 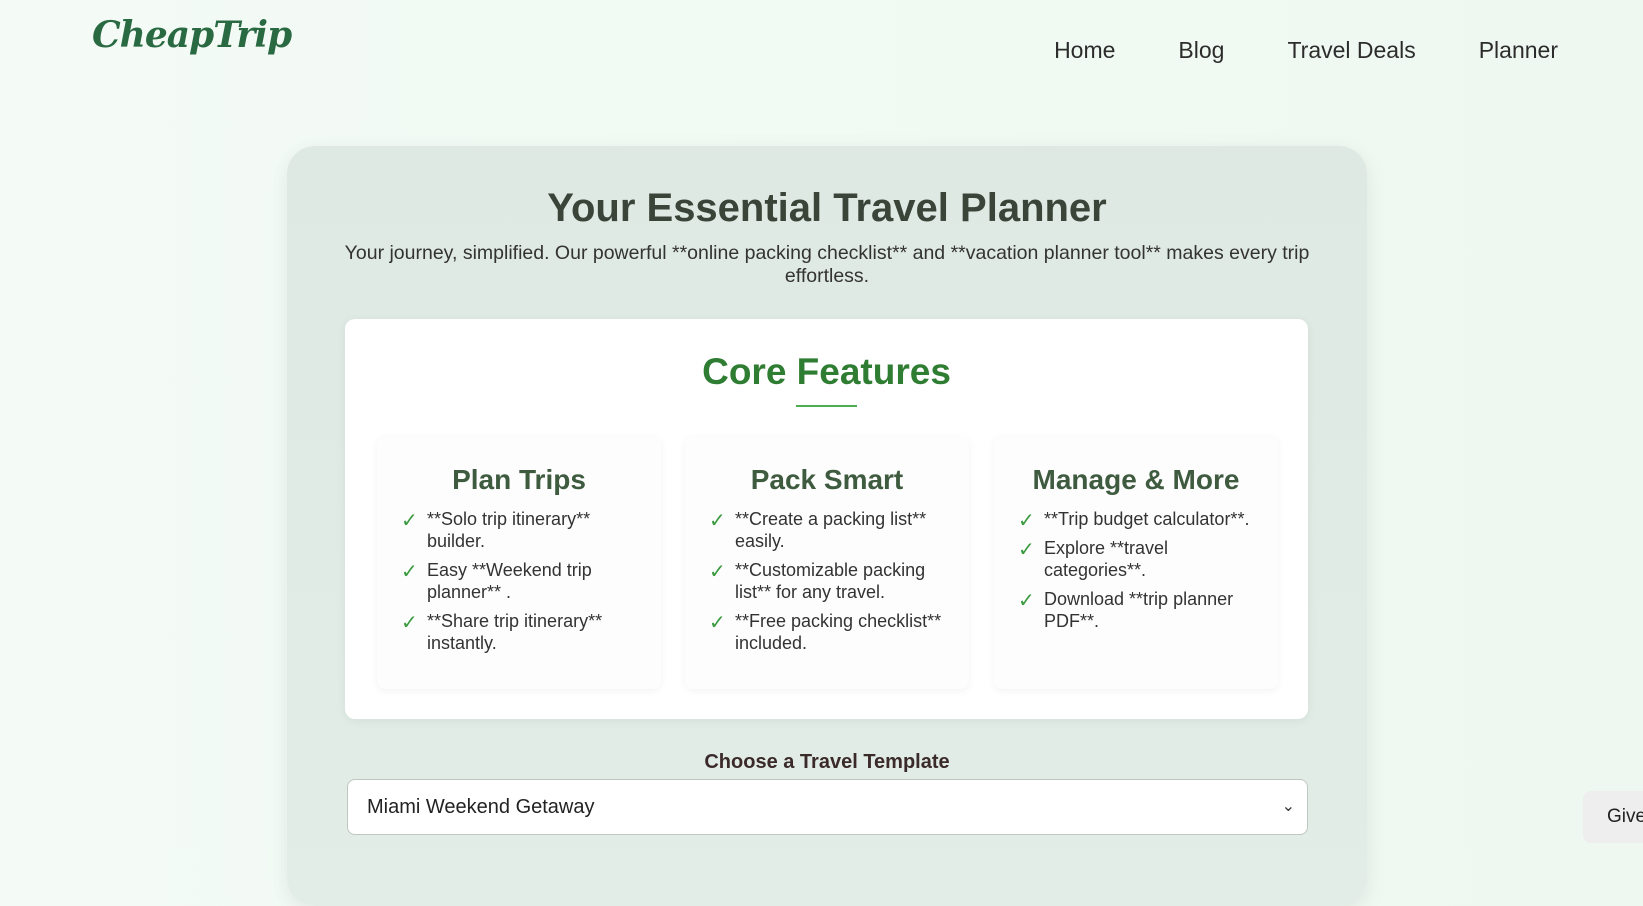 I want to click on site-header: CheapTrip Home Blog Travel Deals Planner, so click(x=821, y=50).